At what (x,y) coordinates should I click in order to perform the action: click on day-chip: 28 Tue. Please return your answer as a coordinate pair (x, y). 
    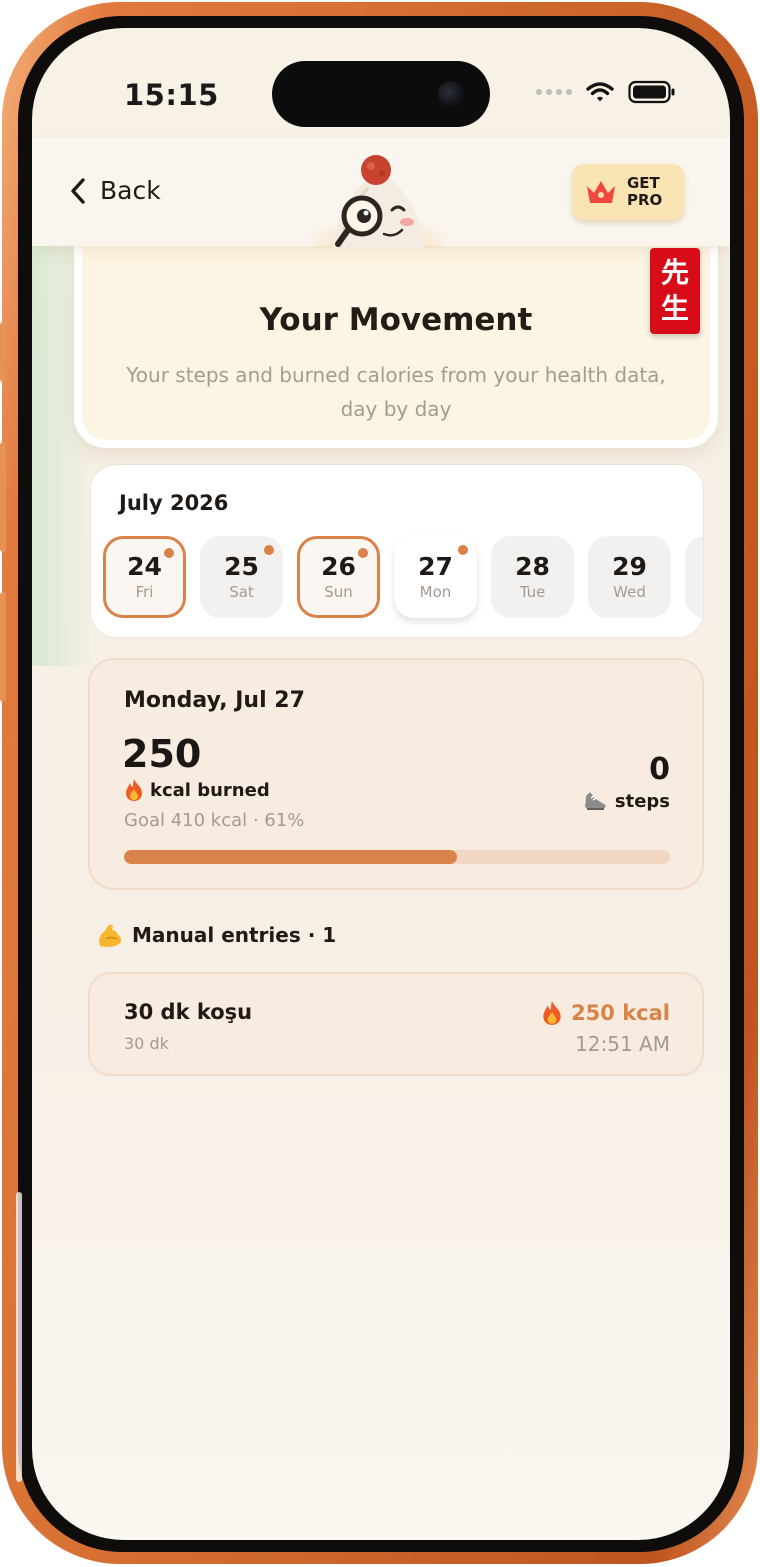
    Looking at the image, I should click on (532, 577).